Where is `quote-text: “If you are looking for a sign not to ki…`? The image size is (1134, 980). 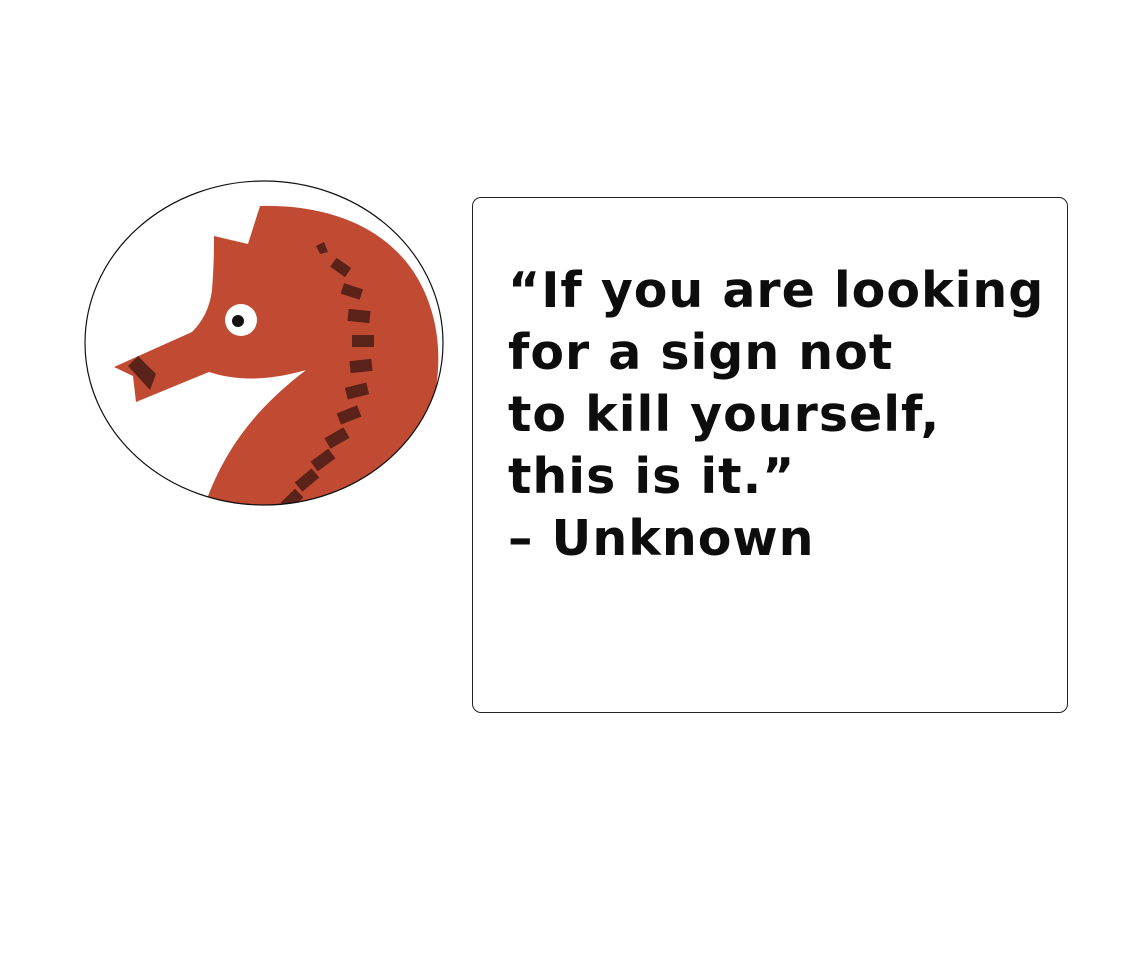 quote-text: “If you are looking for a sign not to ki… is located at coordinates (776, 415).